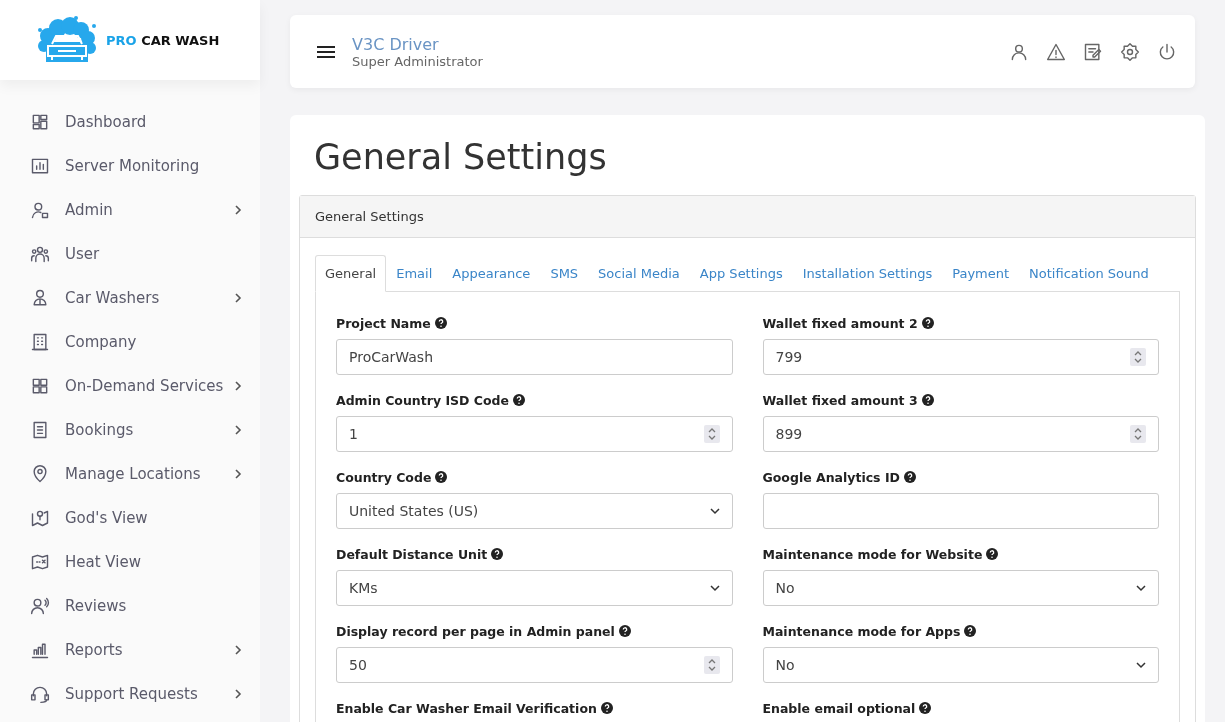  What do you see at coordinates (960, 511) in the screenshot?
I see `input-field` at bounding box center [960, 511].